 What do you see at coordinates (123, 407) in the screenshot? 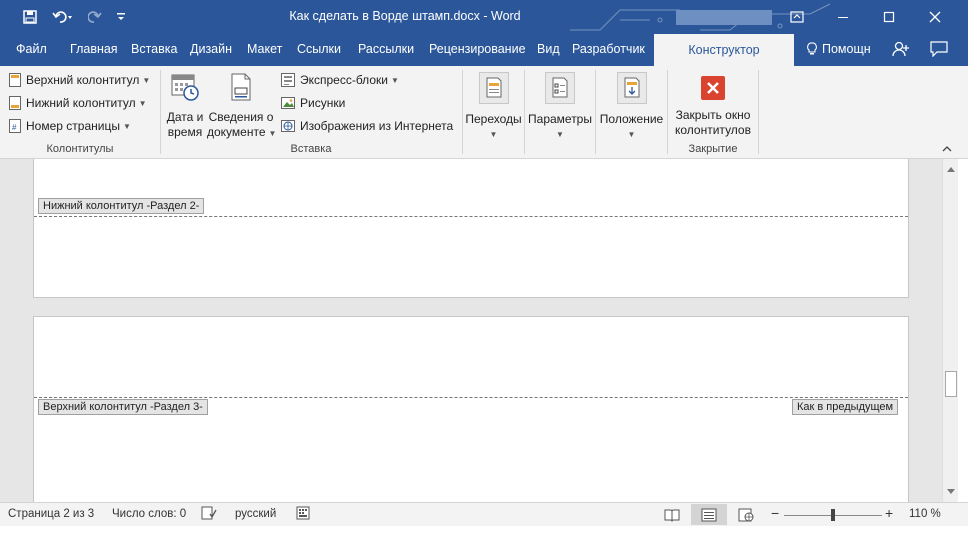
I see `header-section-3-tag: Верхний колонтитул -Раздел 3-` at bounding box center [123, 407].